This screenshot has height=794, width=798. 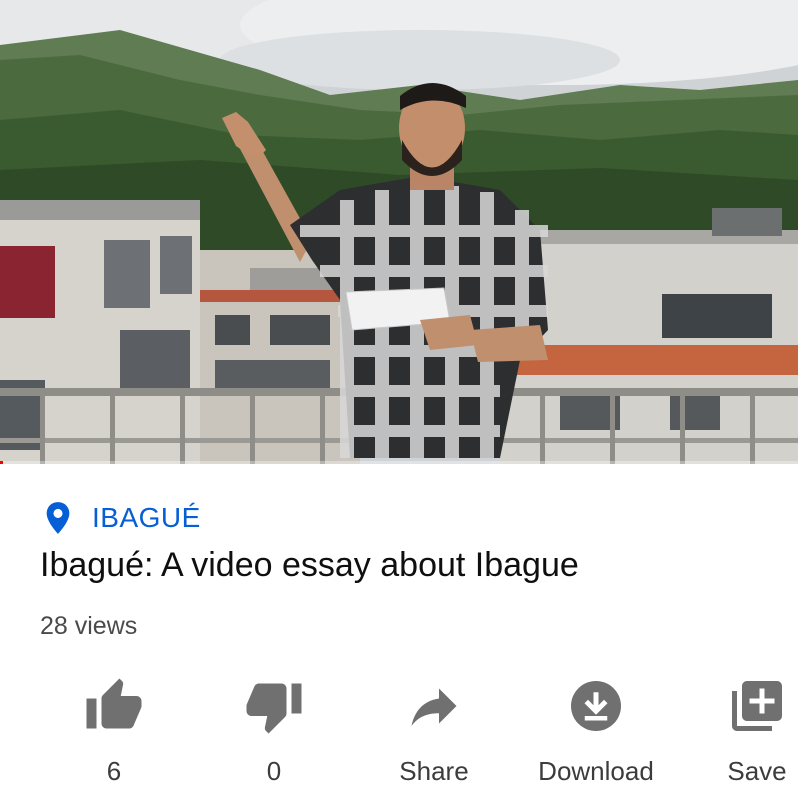 I want to click on location-tag: IBAGUÉ, so click(x=122, y=518).